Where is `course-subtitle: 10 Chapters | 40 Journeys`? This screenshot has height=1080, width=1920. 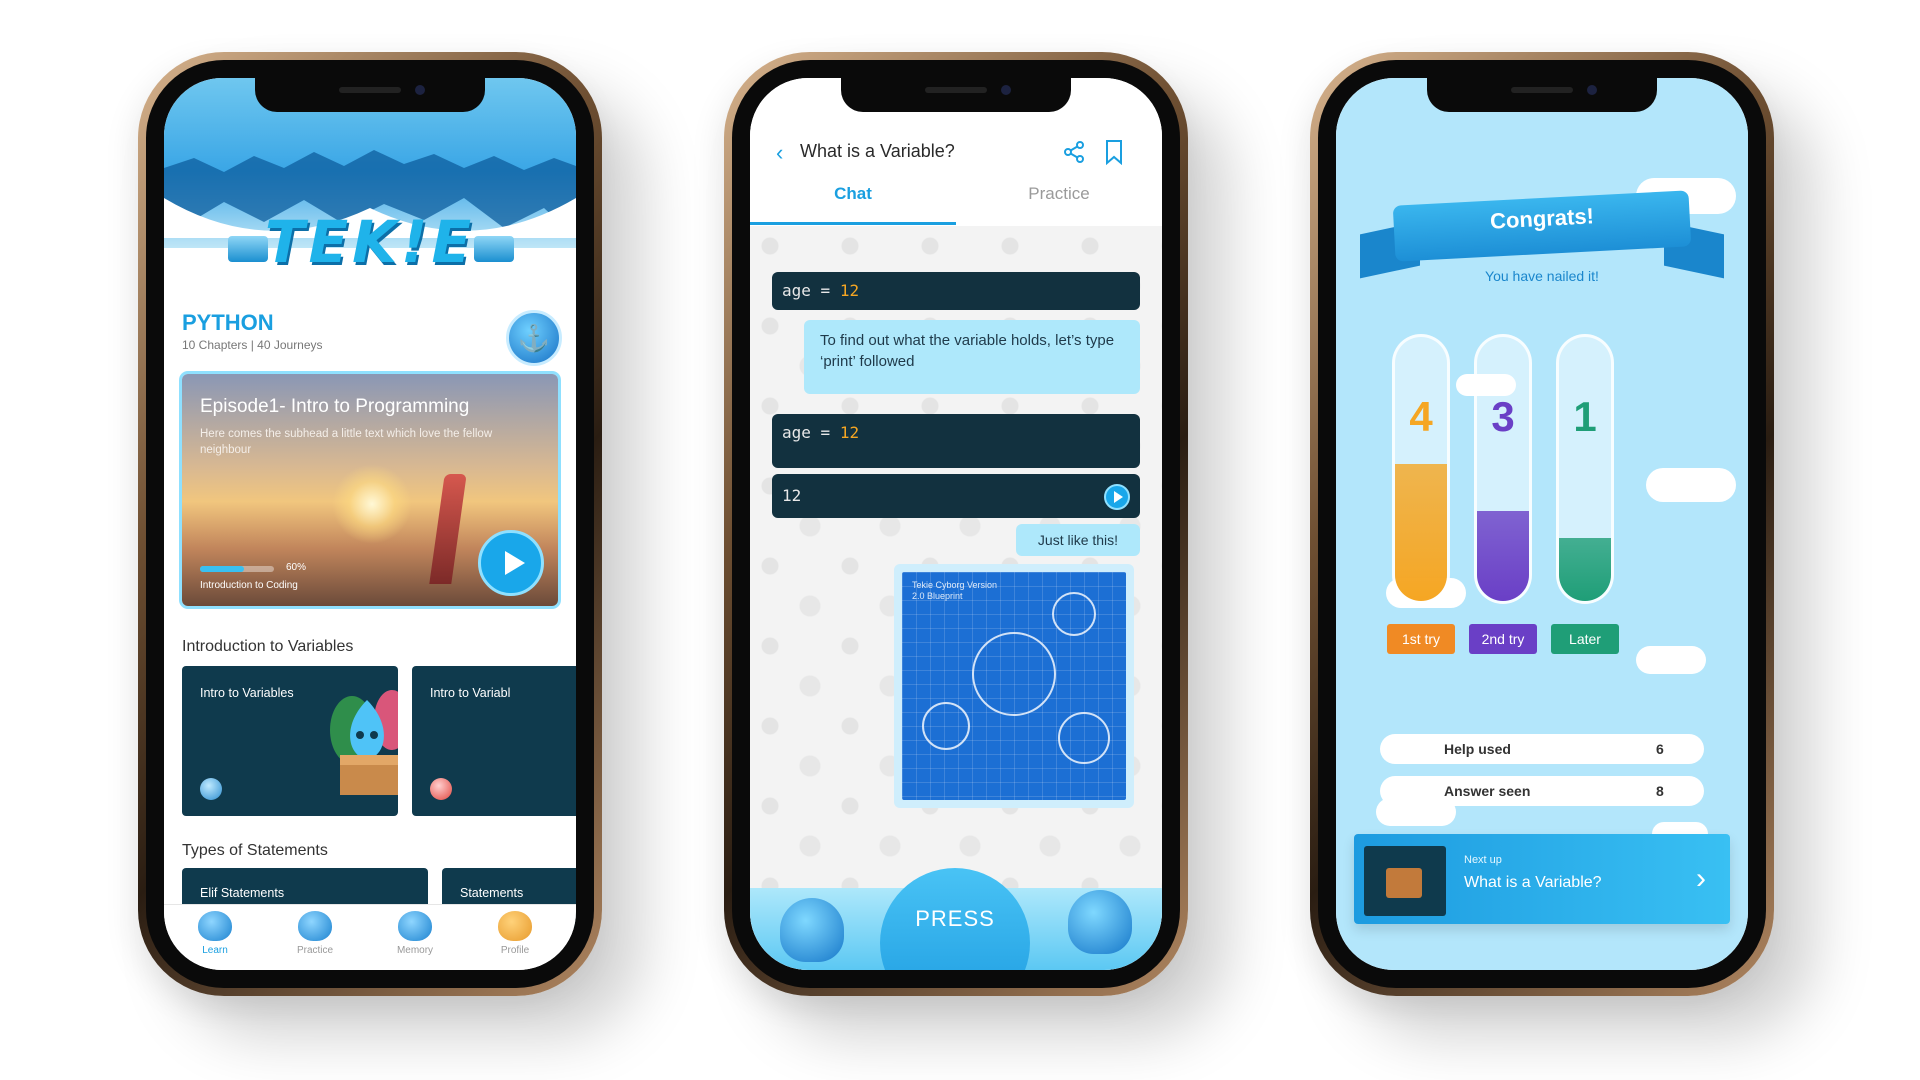 course-subtitle: 10 Chapters | 40 Journeys is located at coordinates (252, 345).